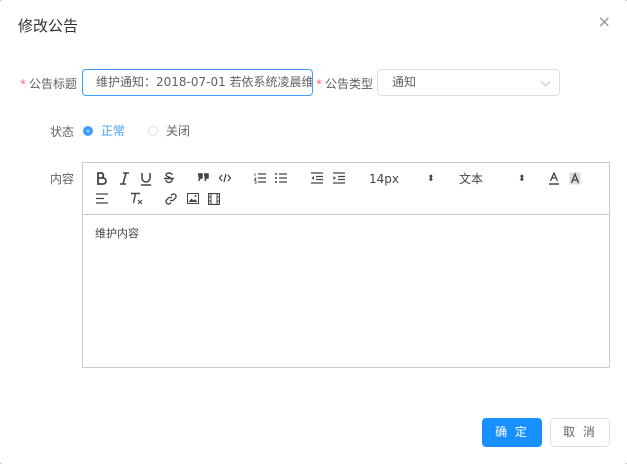 The width and height of the screenshot is (627, 464). What do you see at coordinates (225, 178) in the screenshot?
I see `code-block-icon` at bounding box center [225, 178].